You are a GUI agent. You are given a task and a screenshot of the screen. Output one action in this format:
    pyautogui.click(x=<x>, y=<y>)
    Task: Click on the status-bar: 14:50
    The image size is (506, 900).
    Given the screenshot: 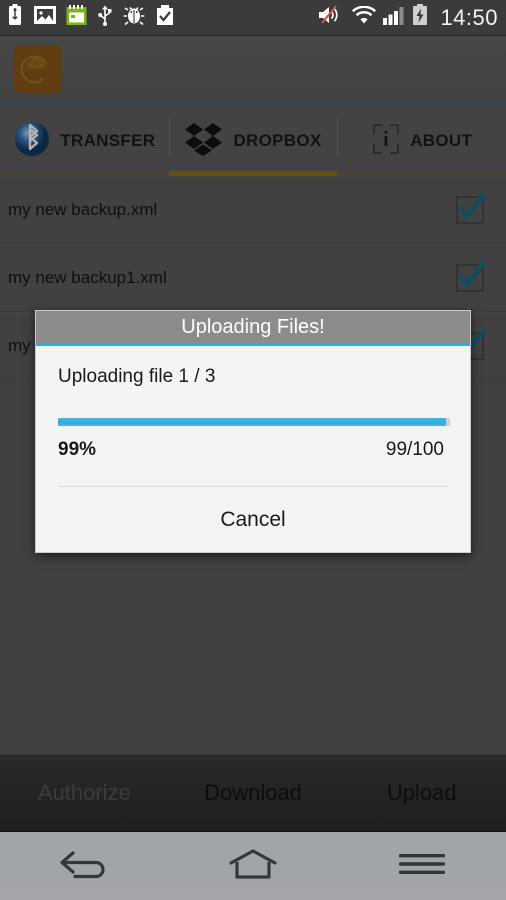 What is the action you would take?
    pyautogui.click(x=253, y=18)
    